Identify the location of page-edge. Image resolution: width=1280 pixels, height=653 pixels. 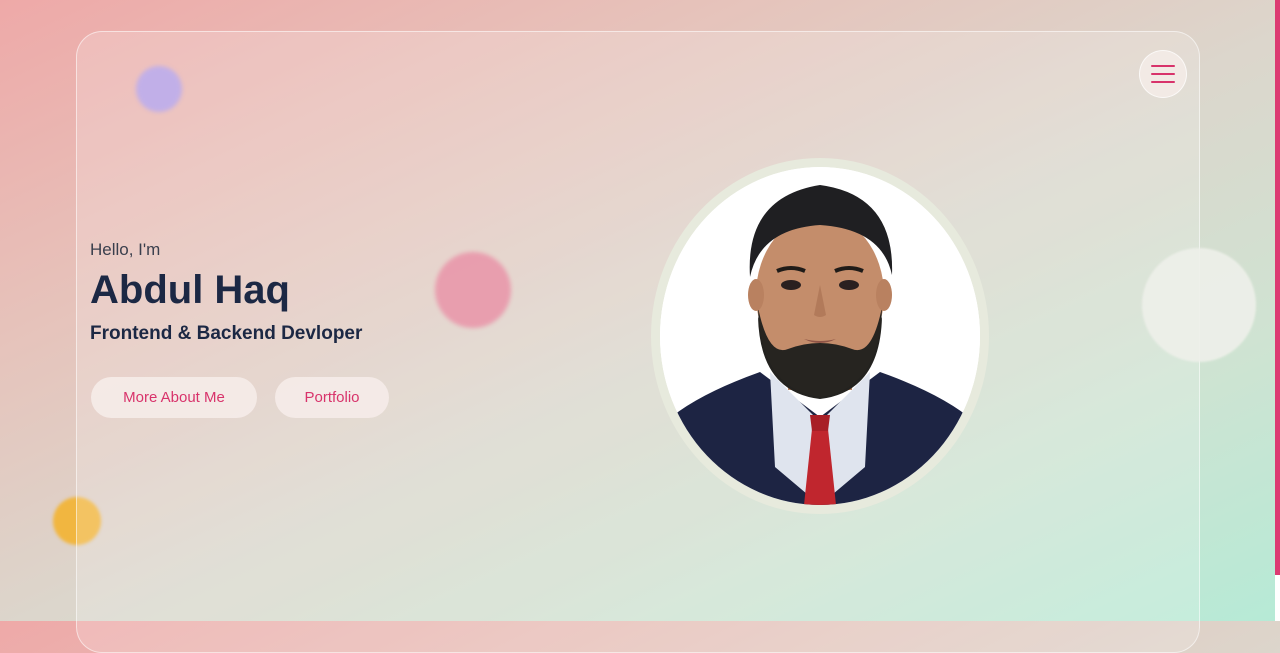
(1277, 598).